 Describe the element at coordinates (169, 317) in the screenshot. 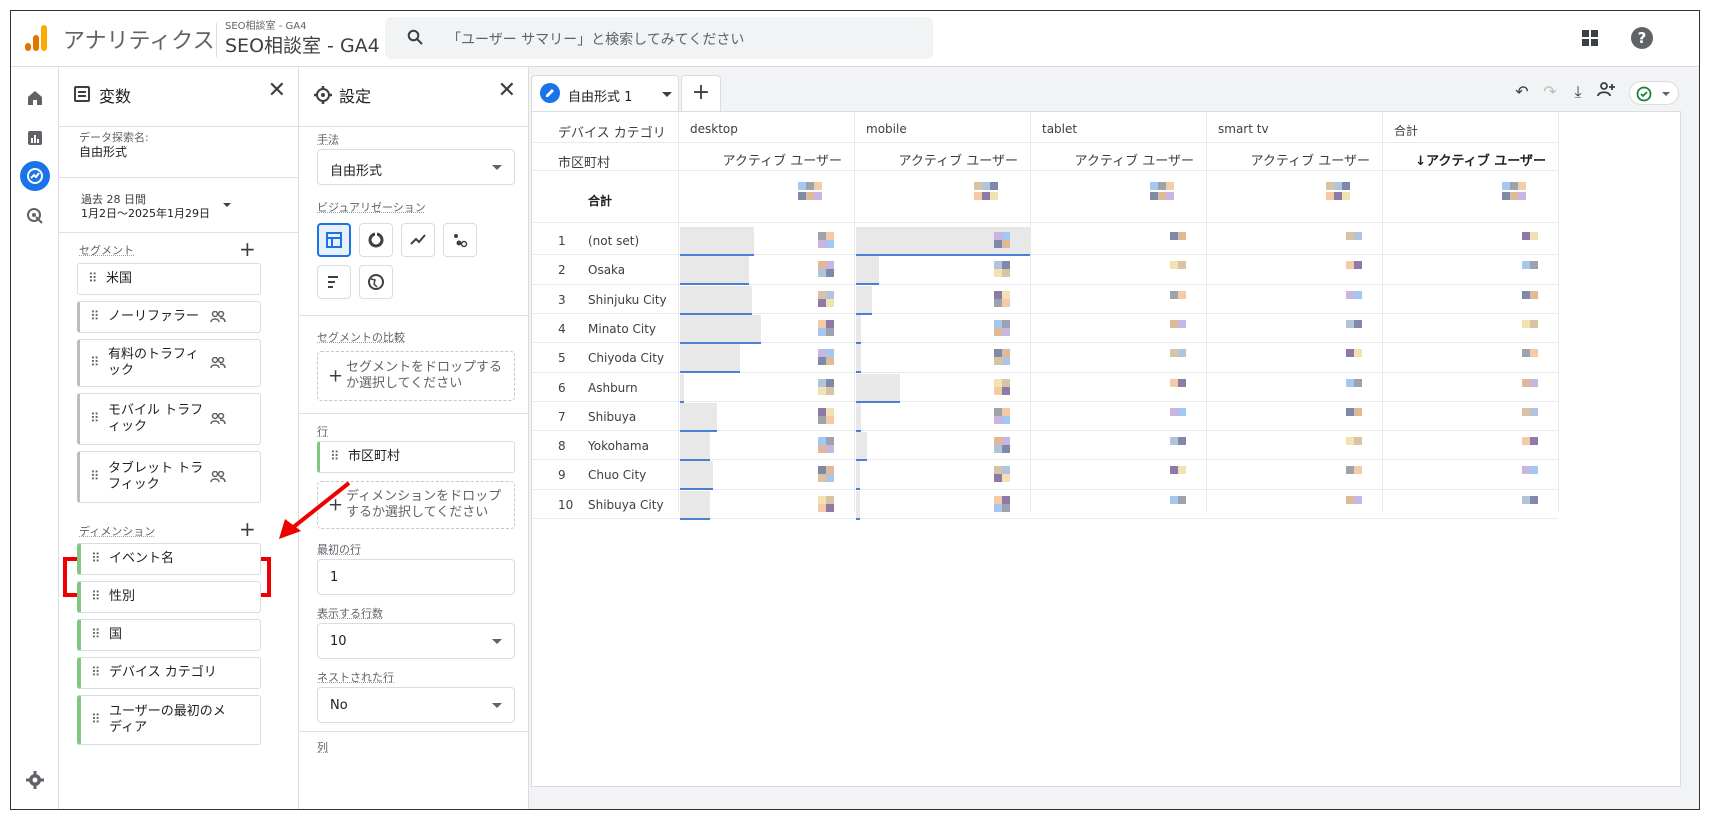

I see `segment-chip: ⠿ ノーリファラー` at that location.